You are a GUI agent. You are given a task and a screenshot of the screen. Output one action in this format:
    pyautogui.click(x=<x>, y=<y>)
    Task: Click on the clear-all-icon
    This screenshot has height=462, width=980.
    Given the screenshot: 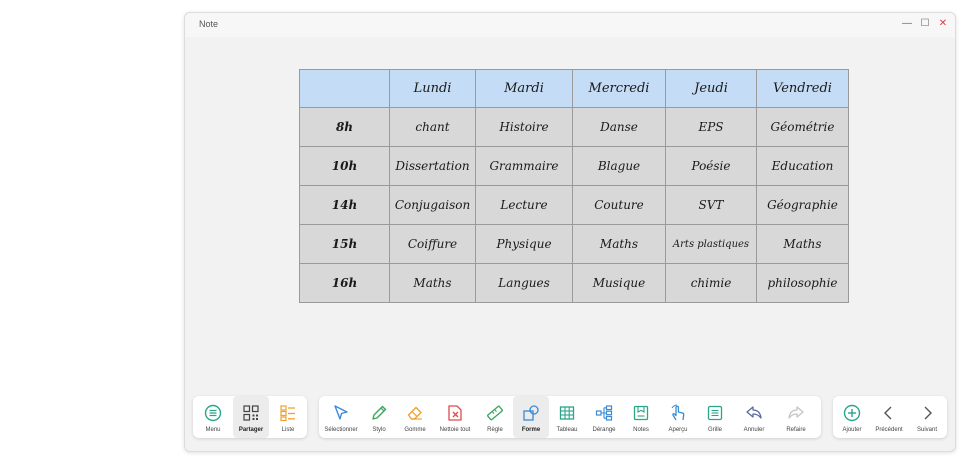 What is the action you would take?
    pyautogui.click(x=455, y=413)
    